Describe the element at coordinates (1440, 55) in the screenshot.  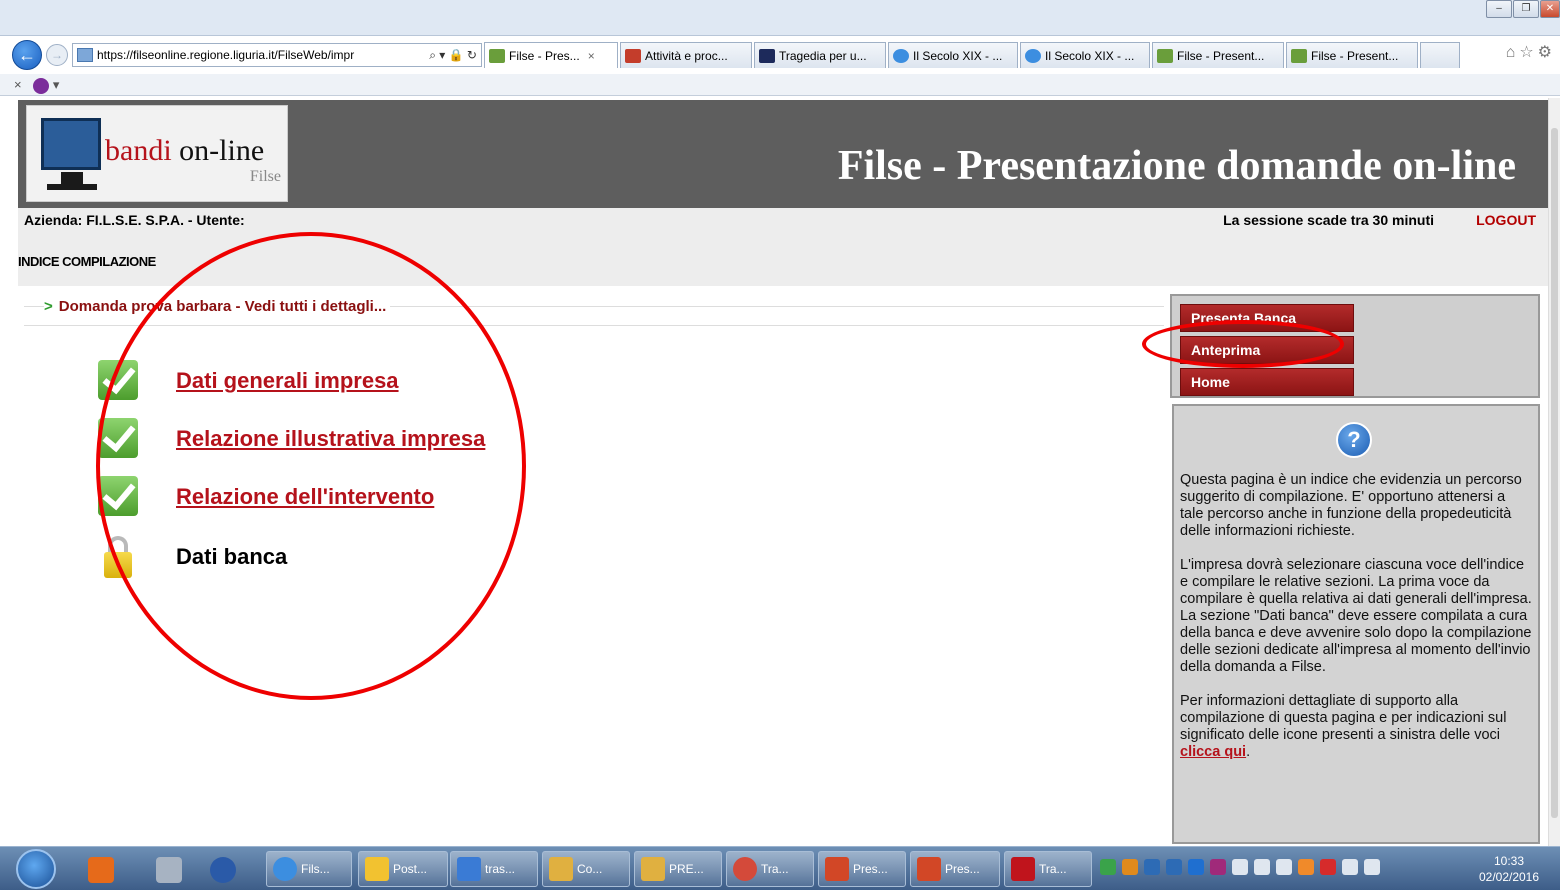
I see `new-tab-button` at that location.